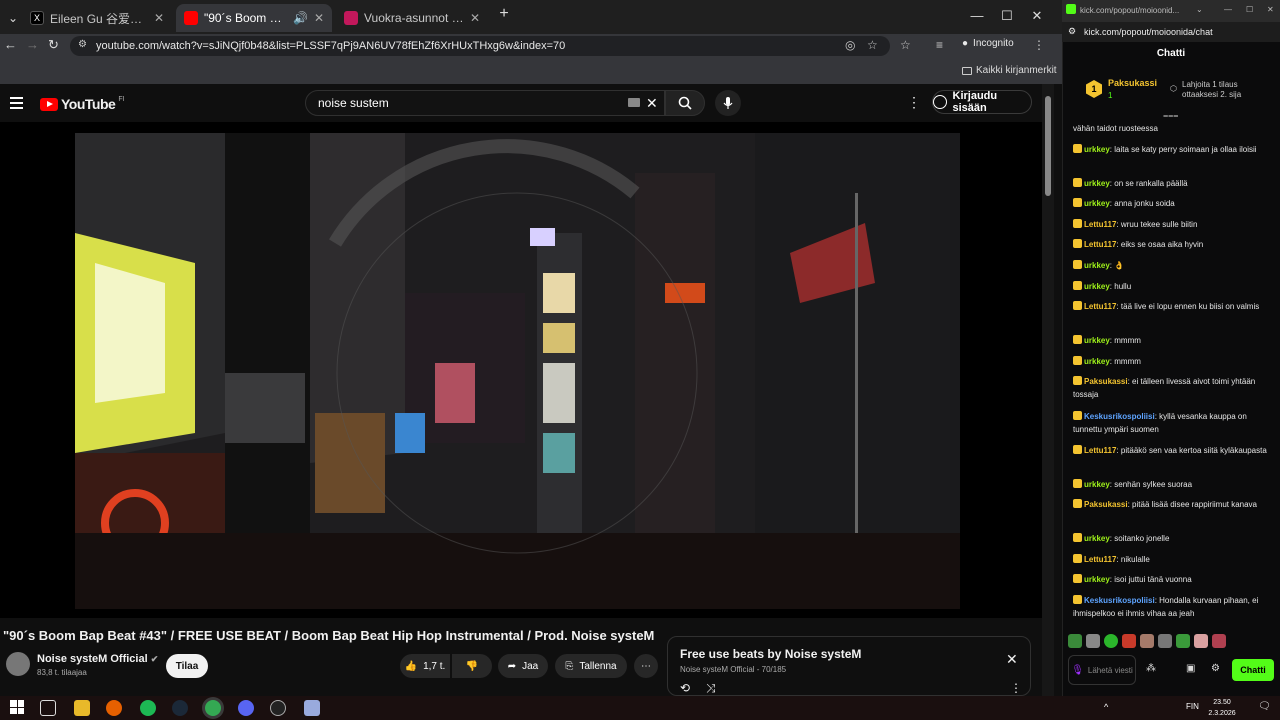 This screenshot has width=1280, height=720. Describe the element at coordinates (82, 44) in the screenshot. I see `site-info-icon: ⚙` at that location.